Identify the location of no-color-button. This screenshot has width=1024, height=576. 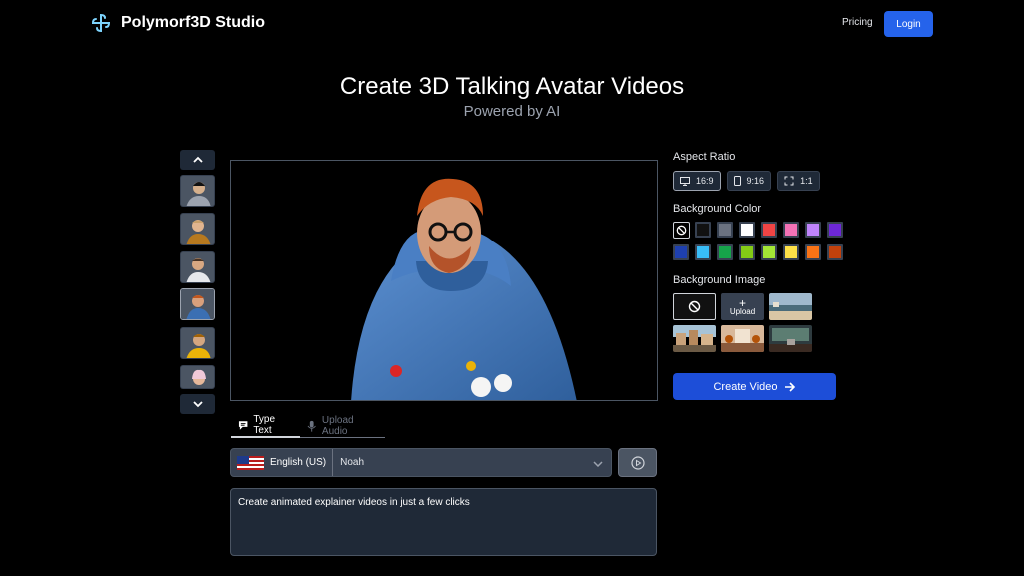
(681, 230).